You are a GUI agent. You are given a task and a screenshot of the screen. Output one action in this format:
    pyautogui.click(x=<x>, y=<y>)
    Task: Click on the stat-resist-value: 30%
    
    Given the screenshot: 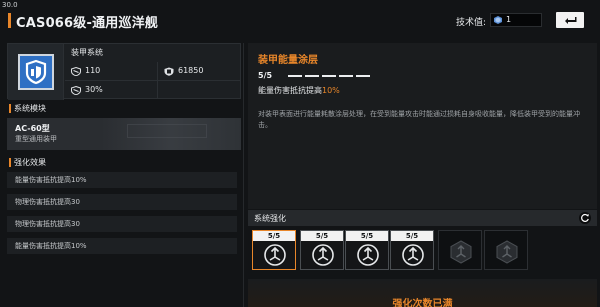 What is the action you would take?
    pyautogui.click(x=94, y=89)
    